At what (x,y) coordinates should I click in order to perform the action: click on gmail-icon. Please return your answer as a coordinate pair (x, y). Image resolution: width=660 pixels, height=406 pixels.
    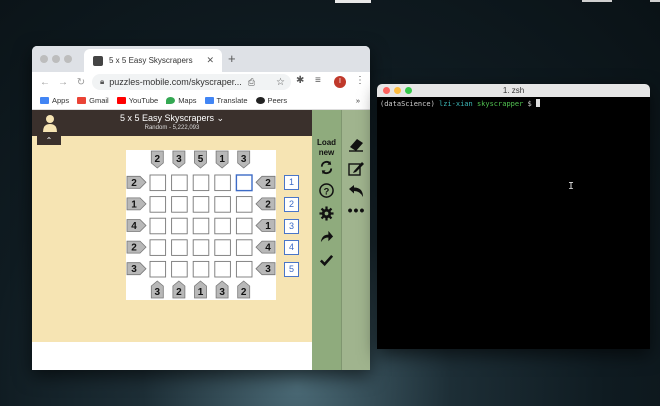
    Looking at the image, I should click on (82, 100).